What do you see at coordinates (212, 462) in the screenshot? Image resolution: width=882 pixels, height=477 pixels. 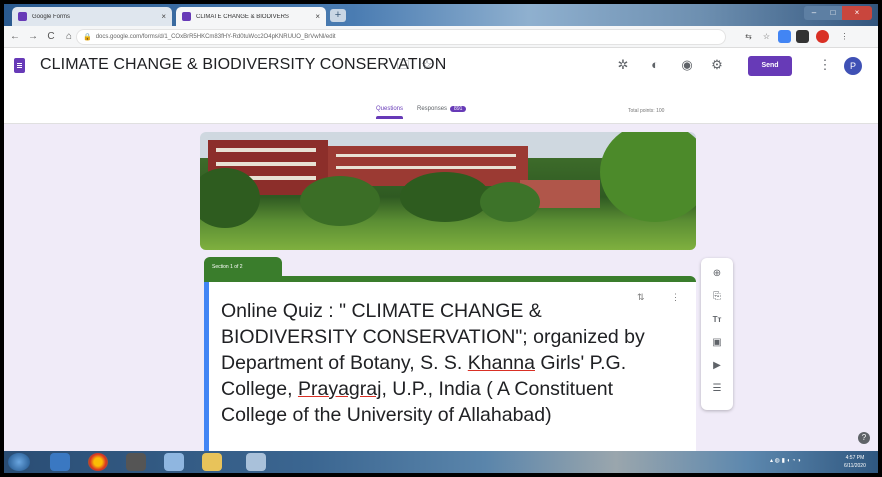 I see `folder-taskbar-icon` at bounding box center [212, 462].